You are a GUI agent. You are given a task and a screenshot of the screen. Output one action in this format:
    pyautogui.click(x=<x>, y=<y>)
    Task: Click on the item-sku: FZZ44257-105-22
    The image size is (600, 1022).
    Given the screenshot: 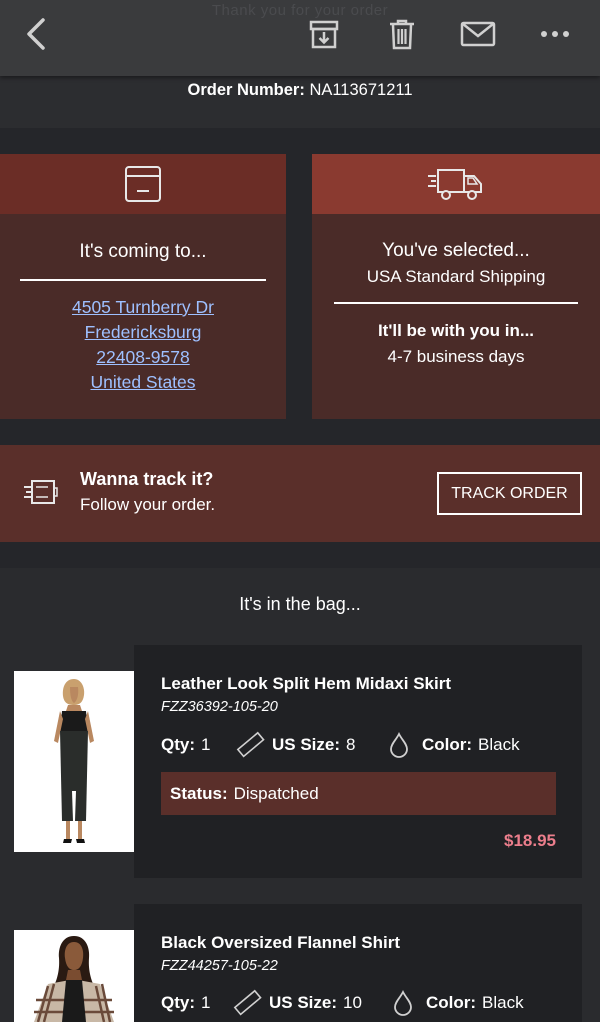 What is the action you would take?
    pyautogui.click(x=219, y=966)
    